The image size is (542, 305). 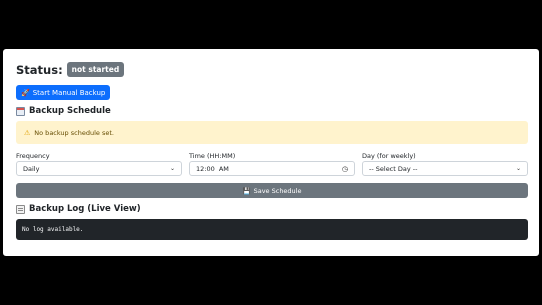 I want to click on floppy-disk-icon: 💾, so click(x=246, y=190).